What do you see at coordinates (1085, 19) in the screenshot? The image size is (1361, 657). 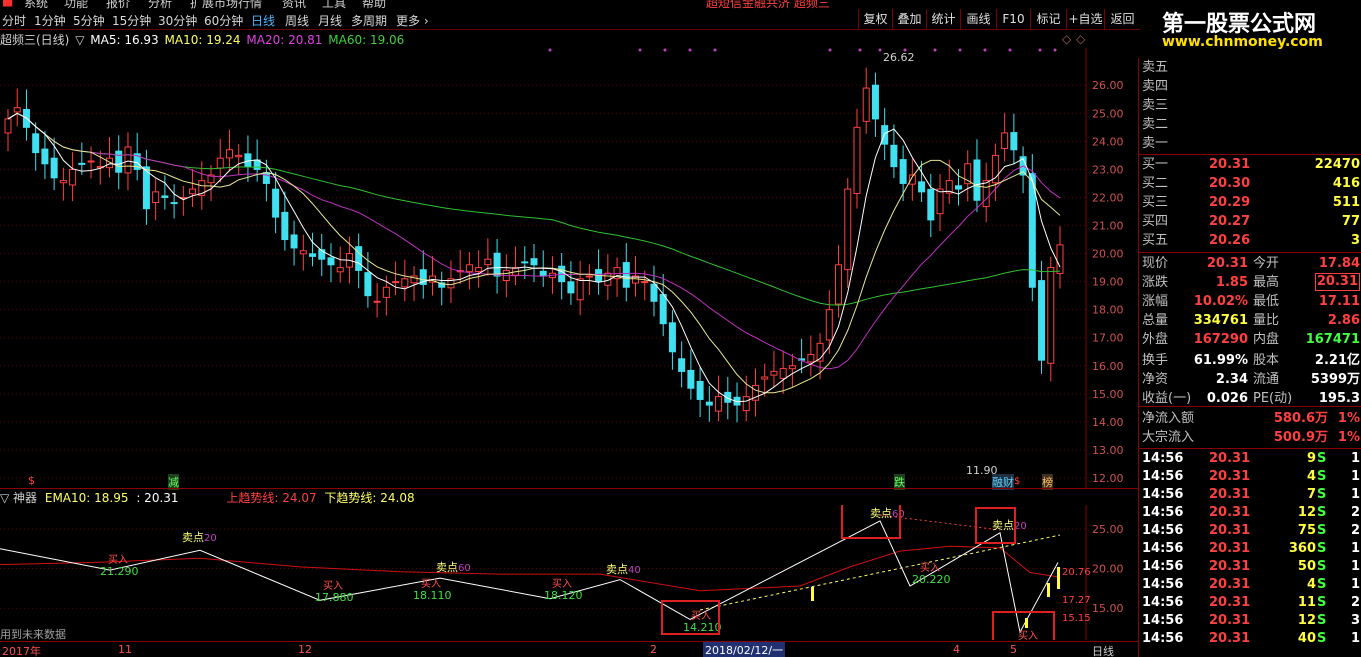 I see `add-watchlist-button: +自选` at bounding box center [1085, 19].